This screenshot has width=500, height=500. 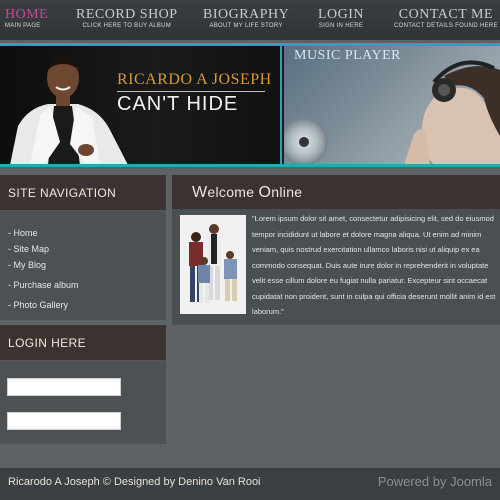 What do you see at coordinates (87, 249) in the screenshot?
I see `sidebar-link-site-map: - Site Map` at bounding box center [87, 249].